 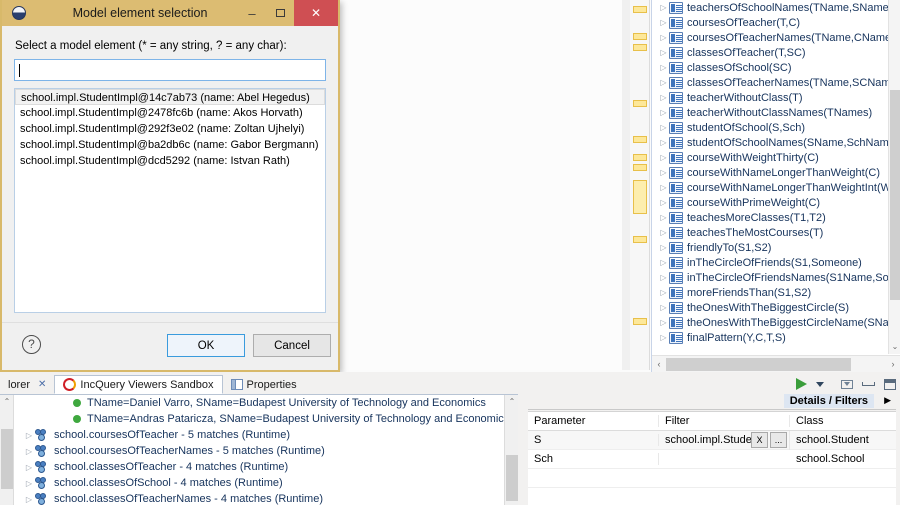 I want to click on tree-item: ▷ teacherWithoutClass(T), so click(x=770, y=97).